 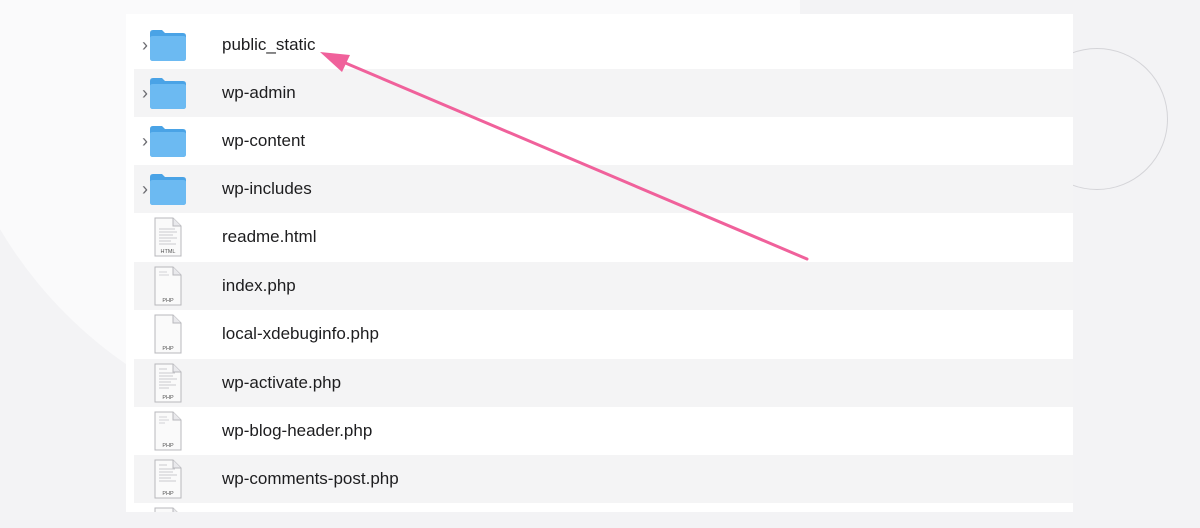 I want to click on list-item-index-php: PHP index.php, so click(x=603, y=286).